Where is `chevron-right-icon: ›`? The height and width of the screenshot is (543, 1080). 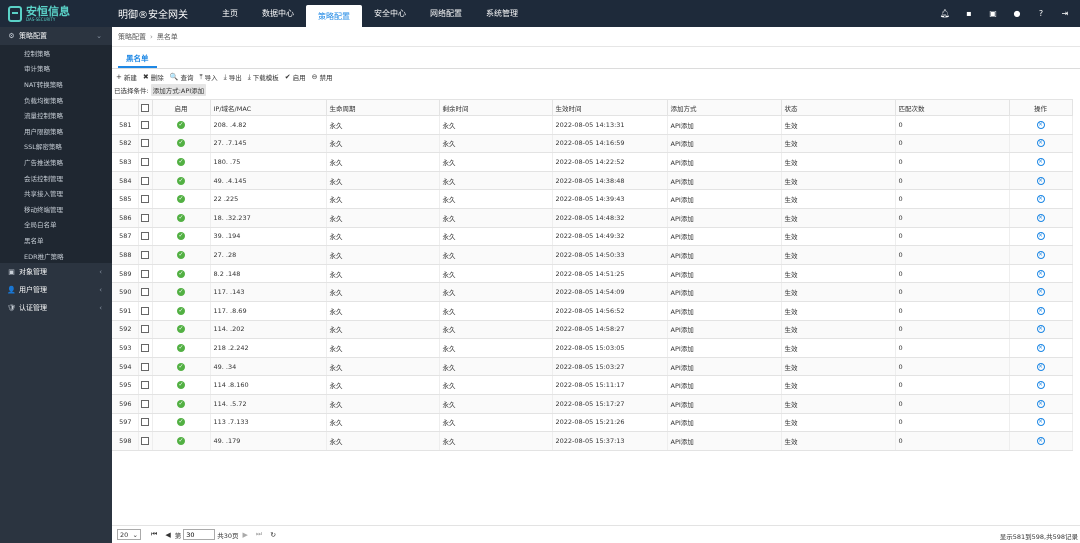
chevron-right-icon: › is located at coordinates (151, 36).